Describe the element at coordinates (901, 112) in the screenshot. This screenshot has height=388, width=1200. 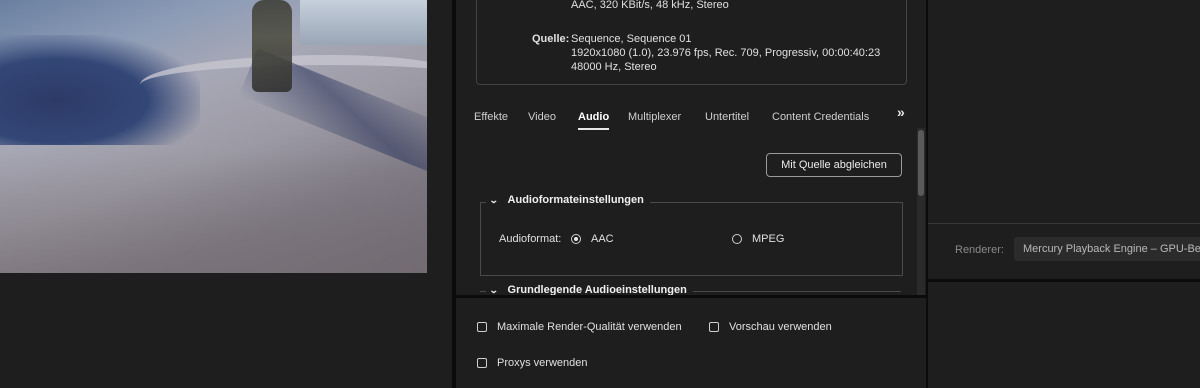
I see `double-chevron-right-icon: »` at that location.